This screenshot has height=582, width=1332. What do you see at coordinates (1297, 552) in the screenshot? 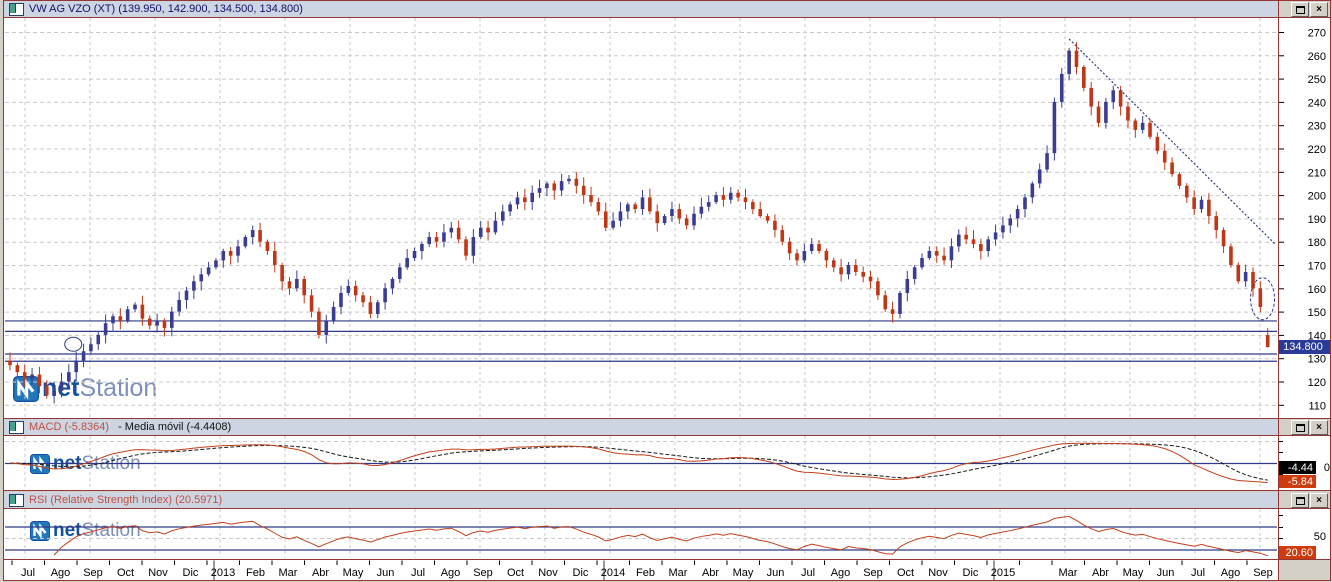
I see `rsi-value-box: 20.60` at bounding box center [1297, 552].